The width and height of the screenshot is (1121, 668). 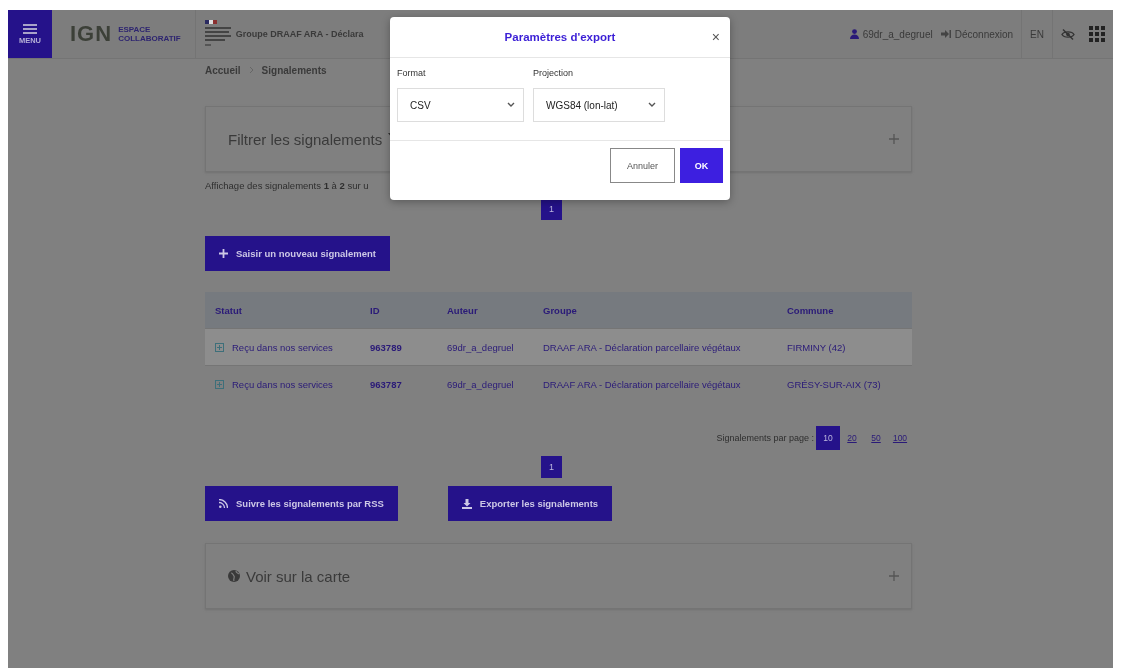 What do you see at coordinates (765, 438) in the screenshot?
I see `per-page-label: Signalements par page :` at bounding box center [765, 438].